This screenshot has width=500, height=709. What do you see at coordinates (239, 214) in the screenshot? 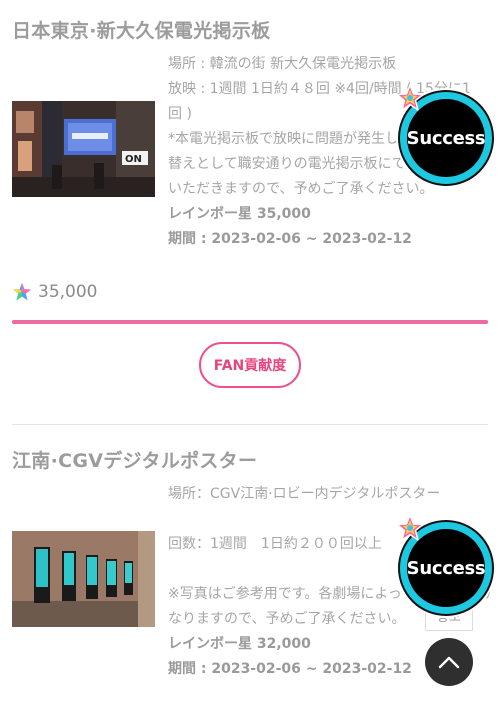
I see `price-label: レインボー星 35,000` at bounding box center [239, 214].